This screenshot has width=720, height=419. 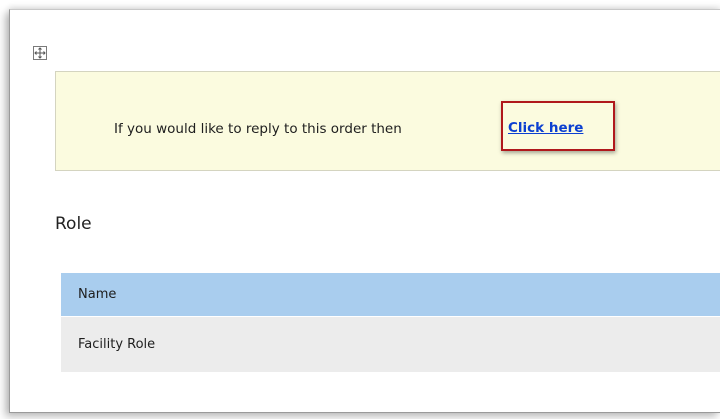 What do you see at coordinates (545, 128) in the screenshot?
I see `click-here-link: Click here` at bounding box center [545, 128].